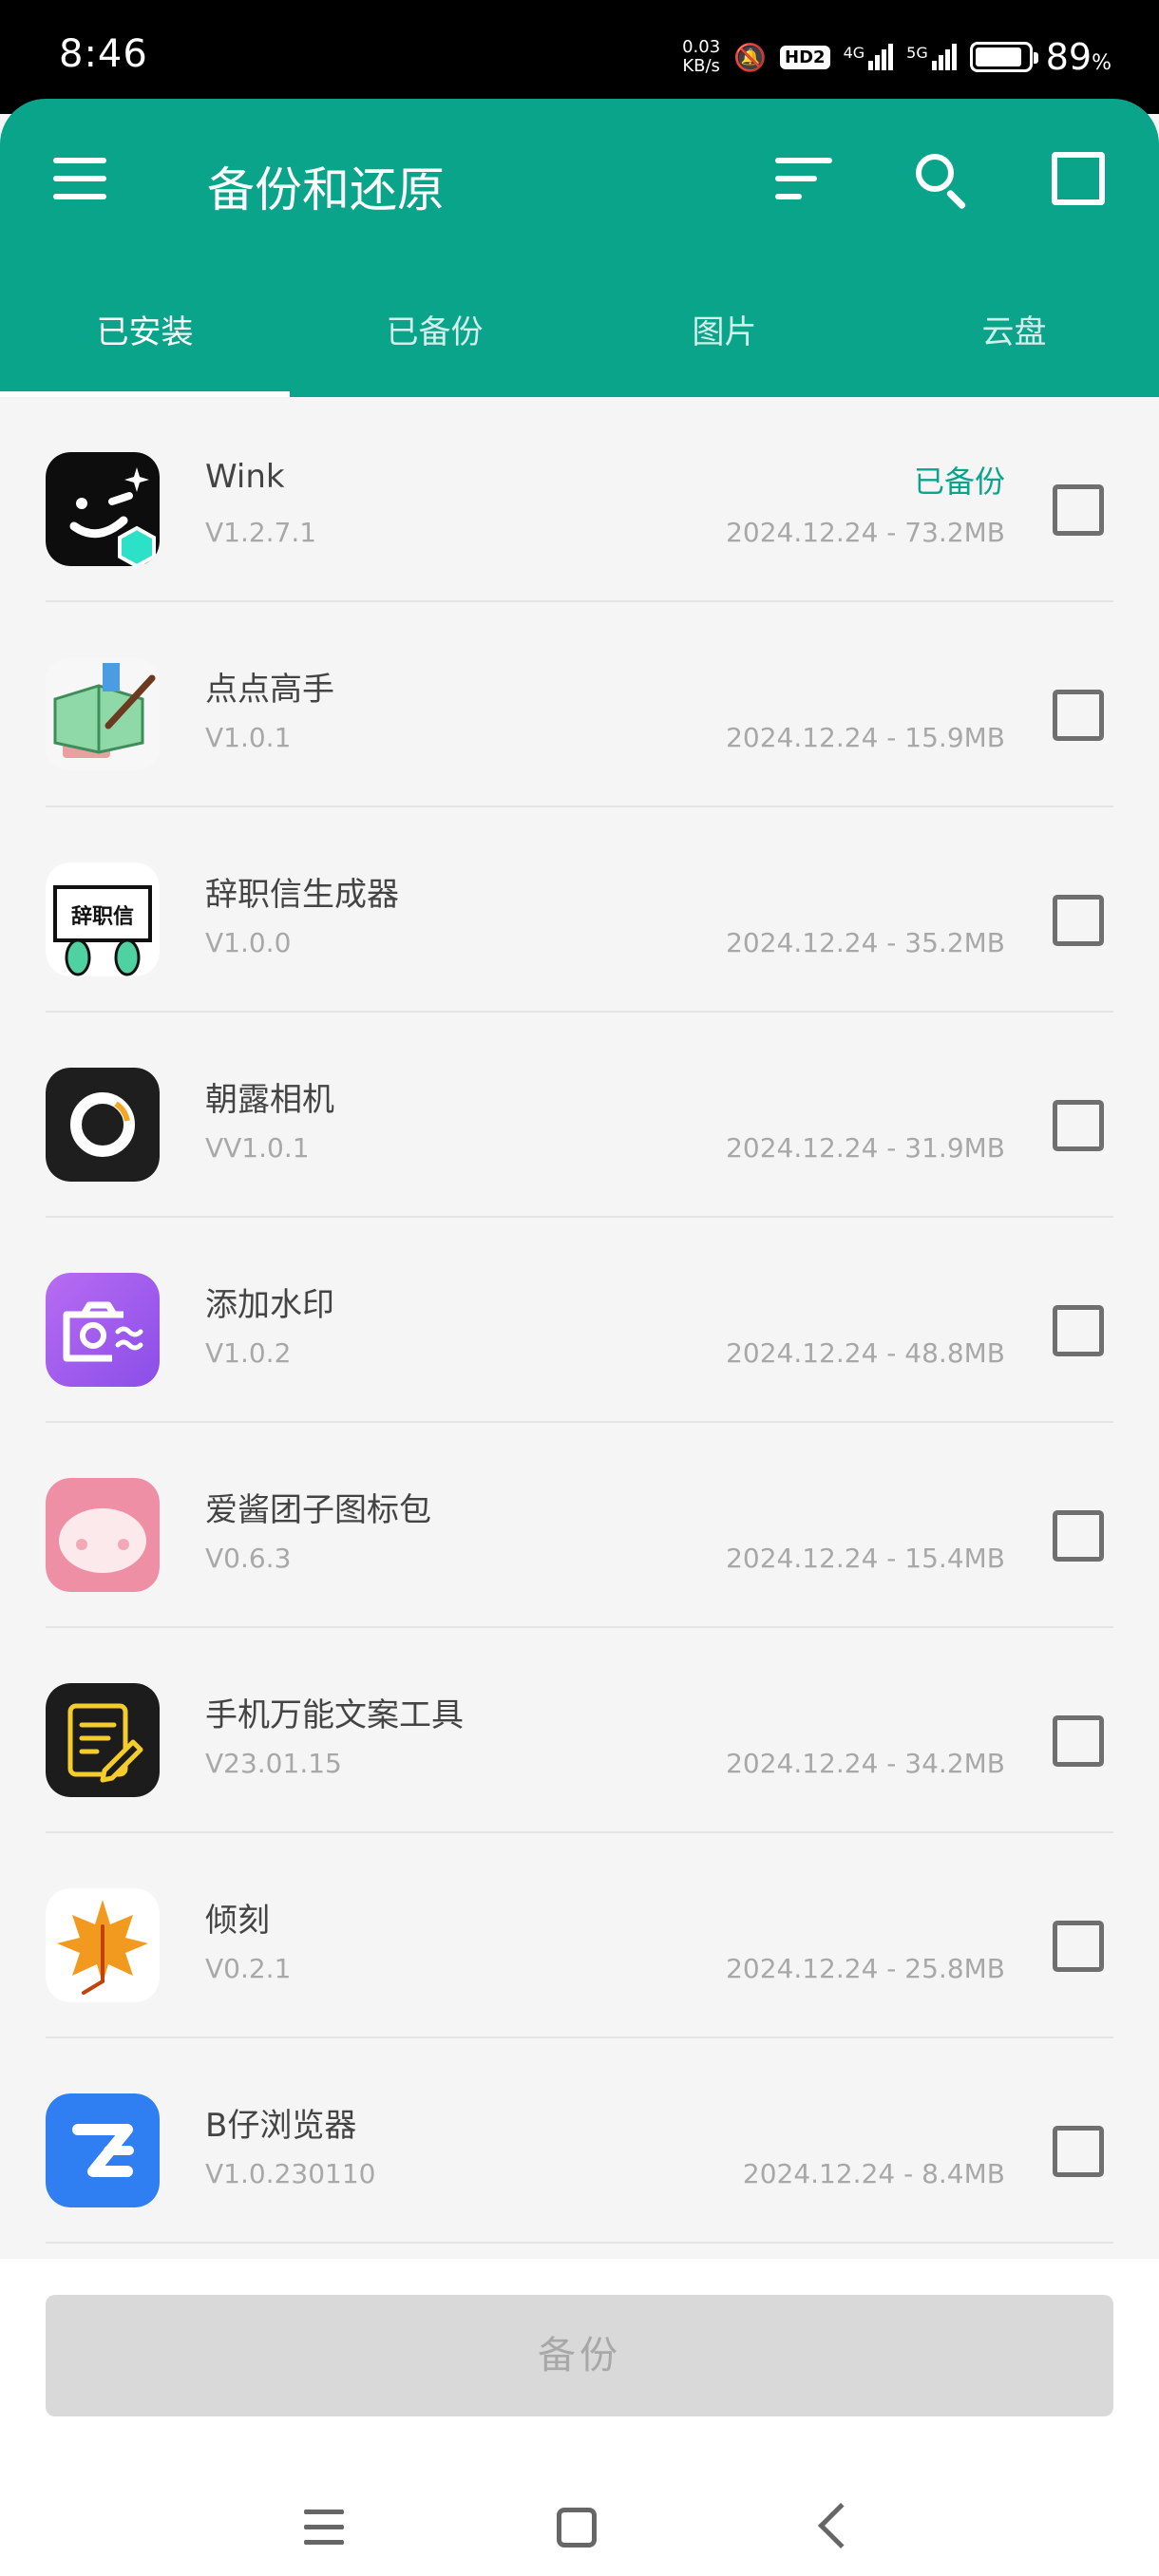 The width and height of the screenshot is (1159, 2576). Describe the element at coordinates (873, 2173) in the screenshot. I see `app-date-size: 2024.12.24 - 8.4MB` at that location.